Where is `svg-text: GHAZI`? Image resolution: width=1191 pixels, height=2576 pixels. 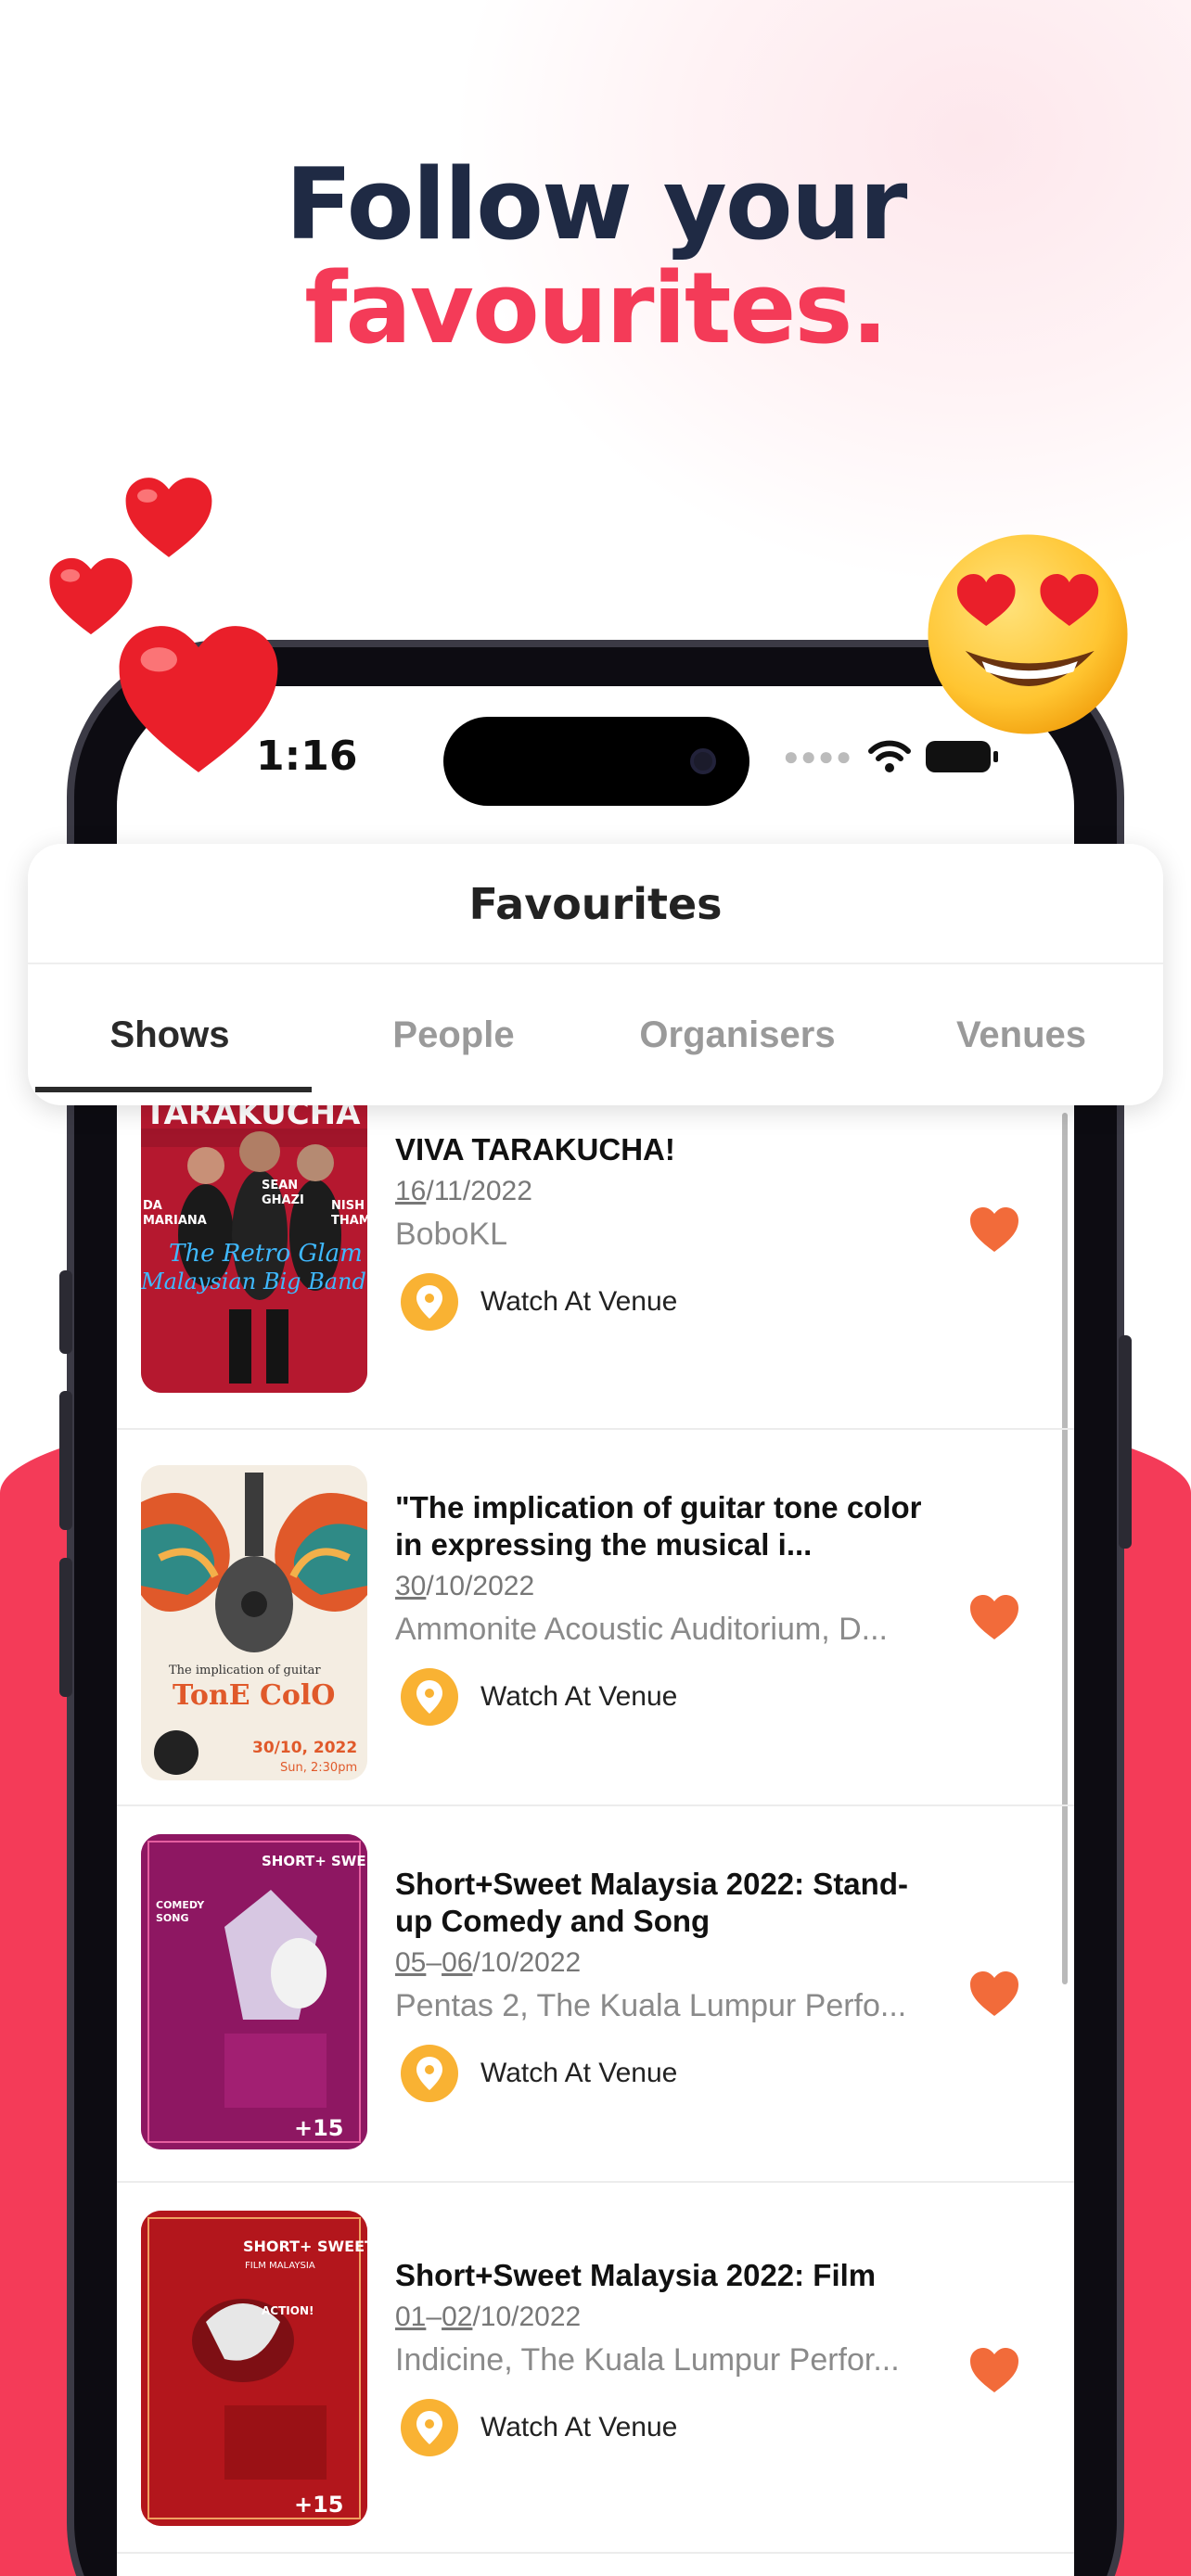
svg-text: GHAZI is located at coordinates (283, 1200).